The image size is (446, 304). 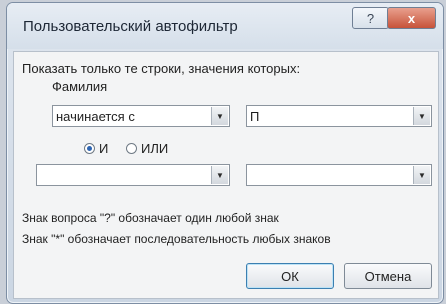 I want to click on cancel-button: Отмена, so click(x=388, y=276).